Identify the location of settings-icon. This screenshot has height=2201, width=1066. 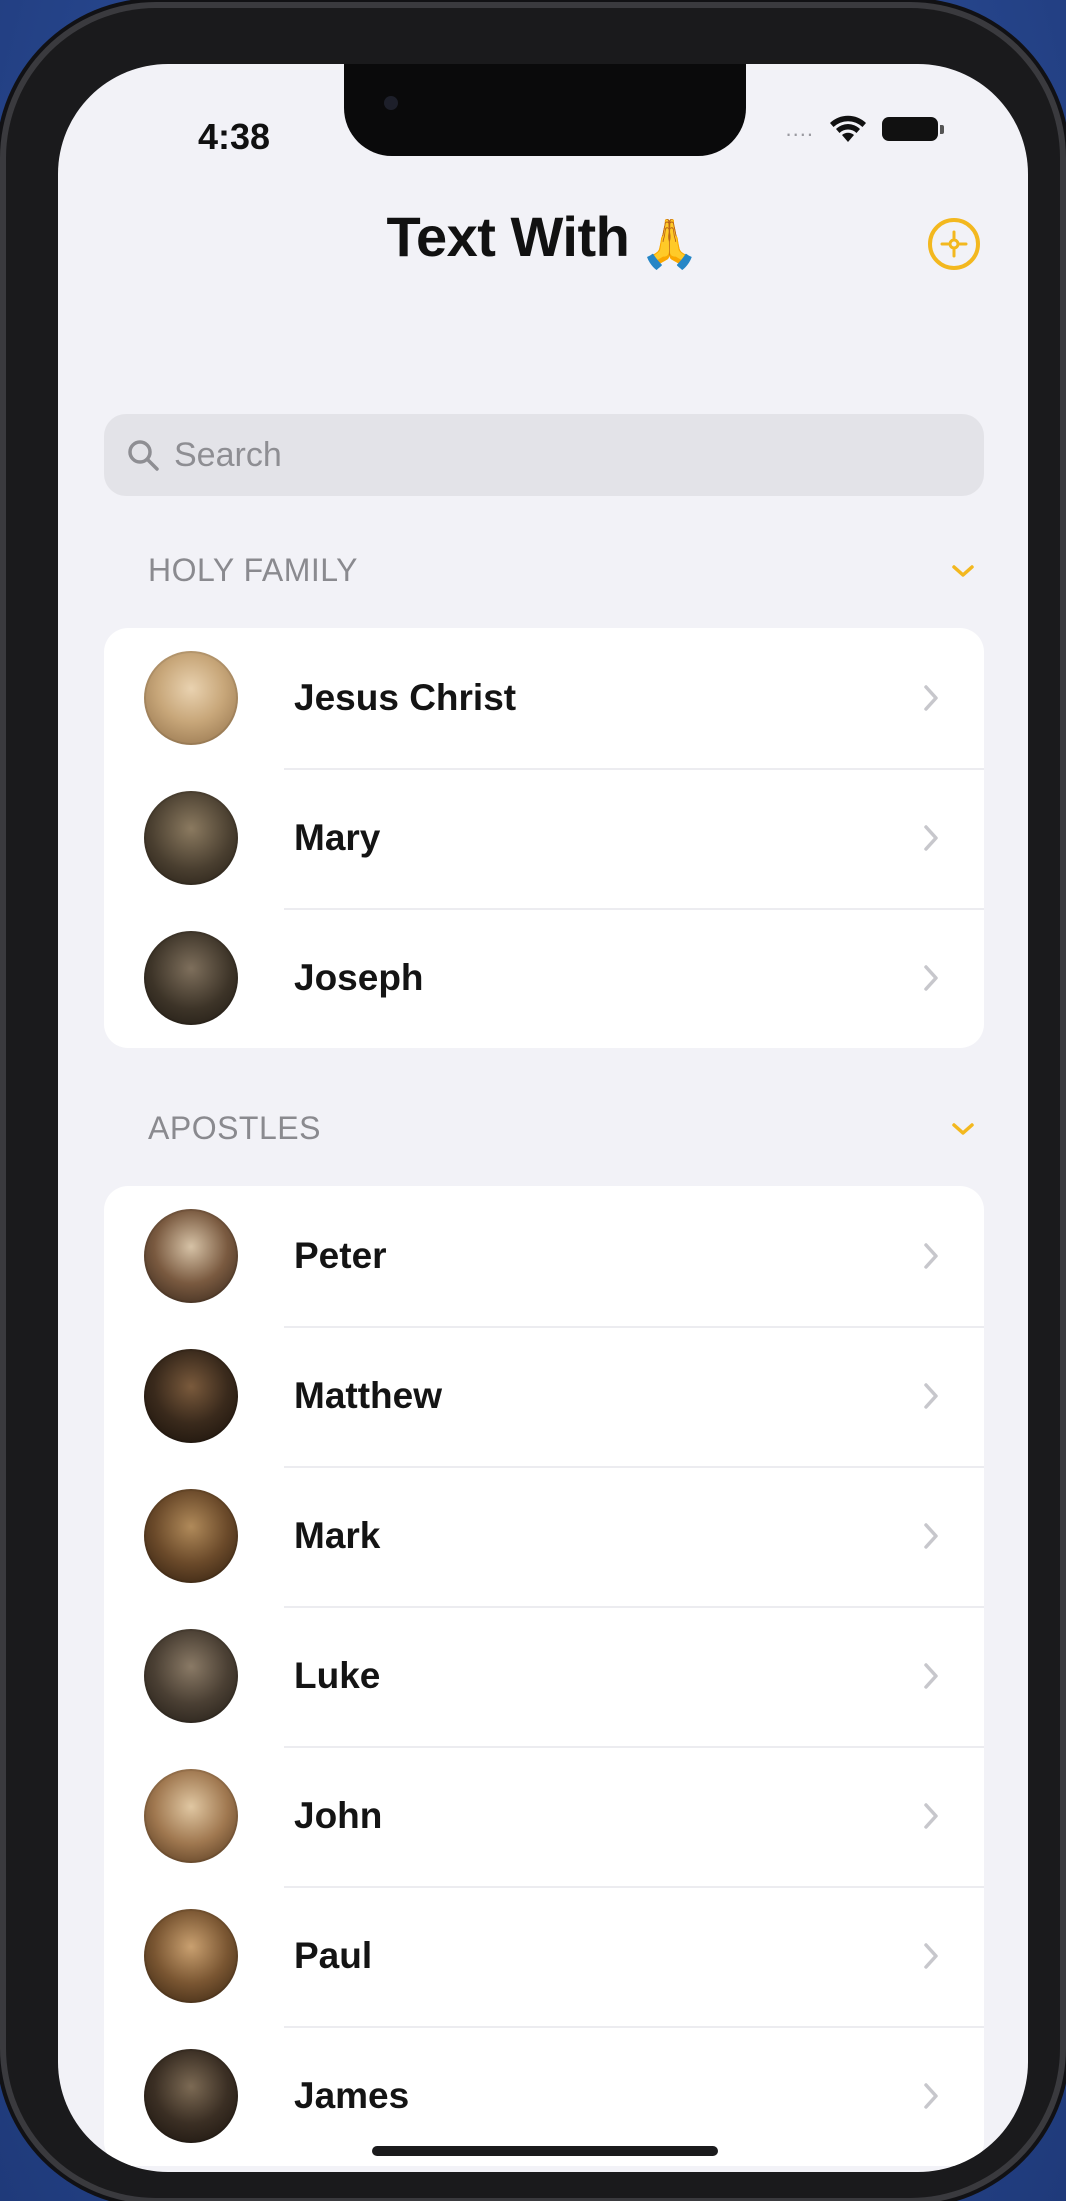
(954, 244).